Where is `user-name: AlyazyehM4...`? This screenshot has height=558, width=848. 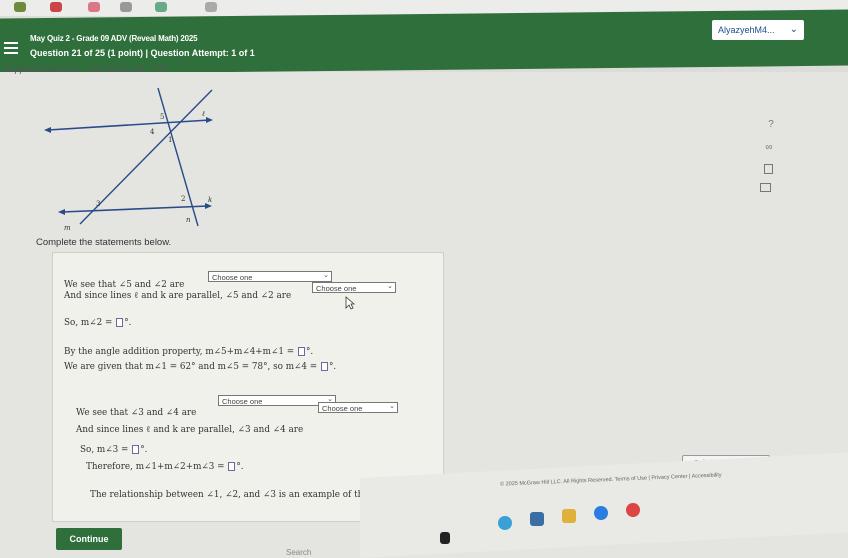
user-name: AlyazyehM4... is located at coordinates (746, 30).